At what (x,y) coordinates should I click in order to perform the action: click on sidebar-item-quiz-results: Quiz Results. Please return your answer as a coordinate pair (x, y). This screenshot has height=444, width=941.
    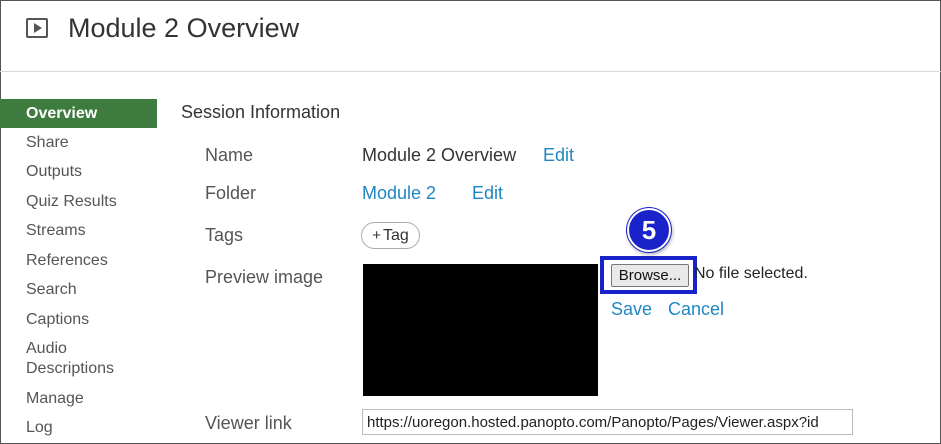
    Looking at the image, I should click on (78, 202).